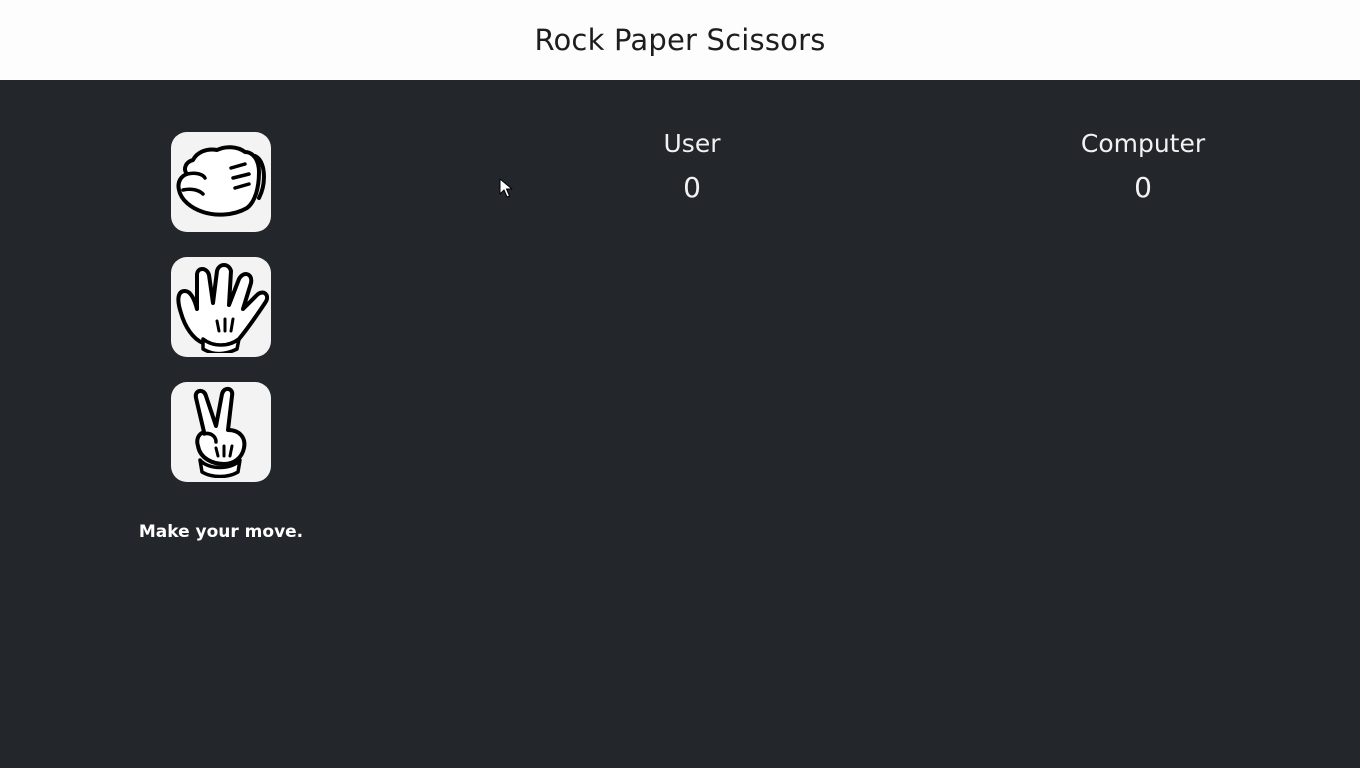 The height and width of the screenshot is (768, 1360). I want to click on mouse-cursor-icon, so click(506, 188).